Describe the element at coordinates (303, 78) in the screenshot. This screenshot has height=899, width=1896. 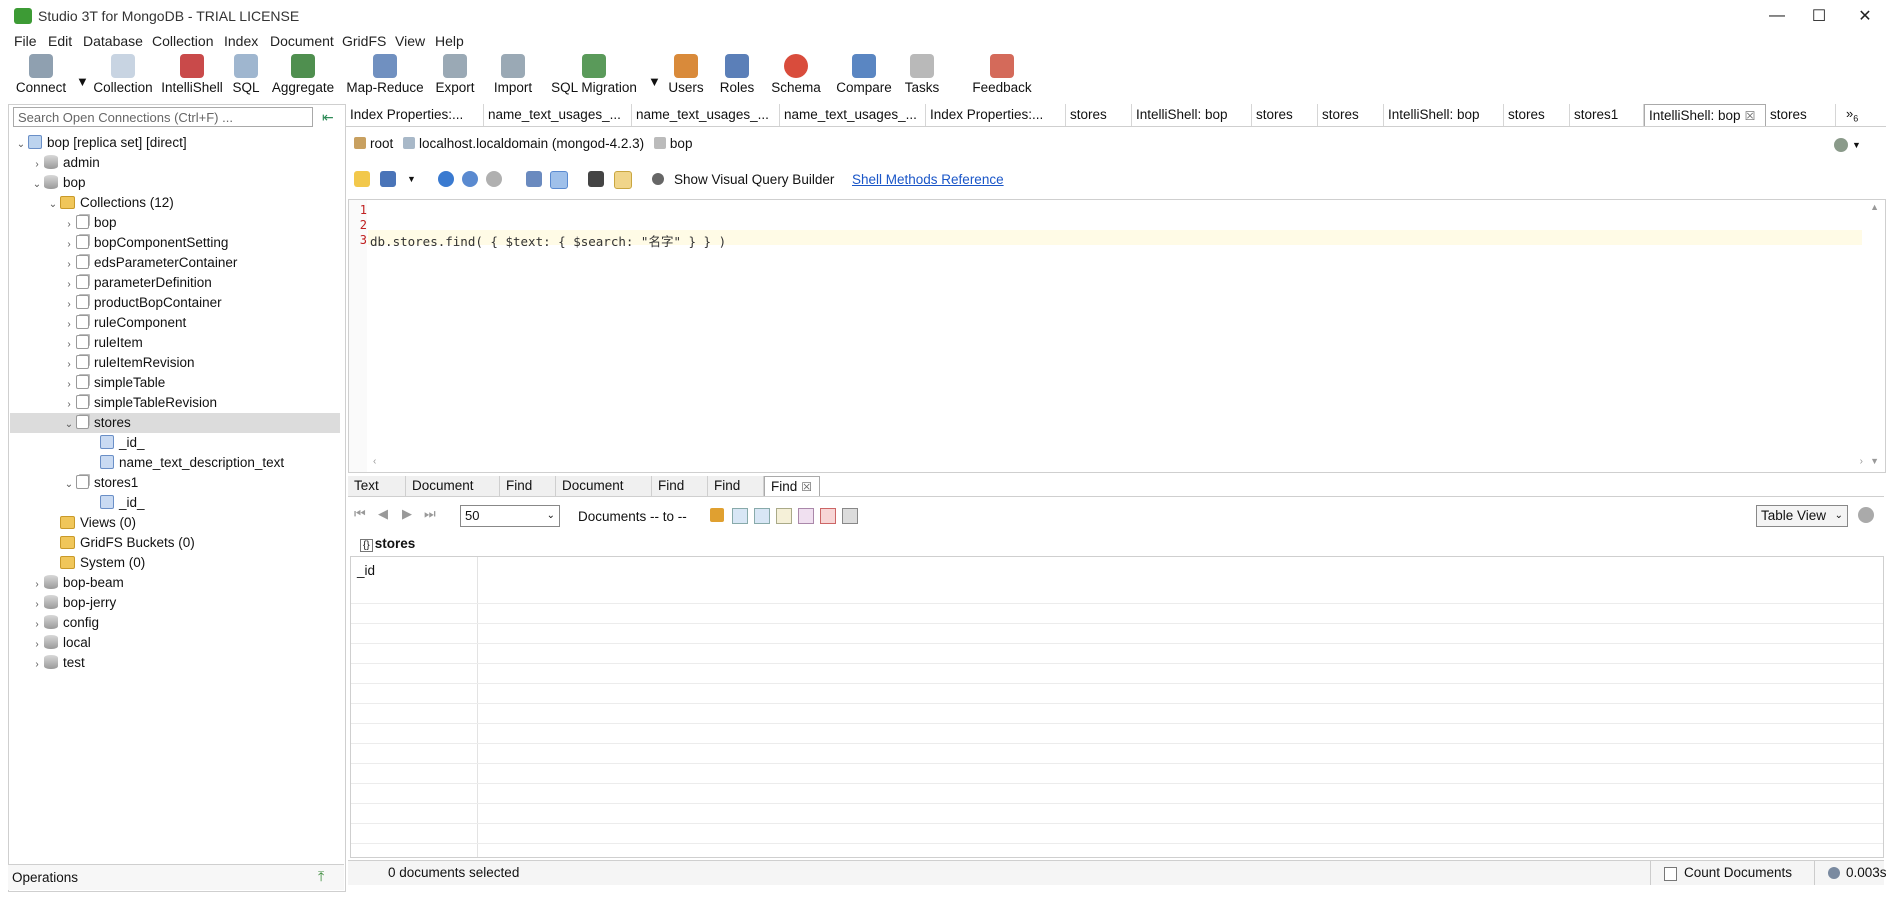
I see `aggregate-button: Aggregate` at that location.